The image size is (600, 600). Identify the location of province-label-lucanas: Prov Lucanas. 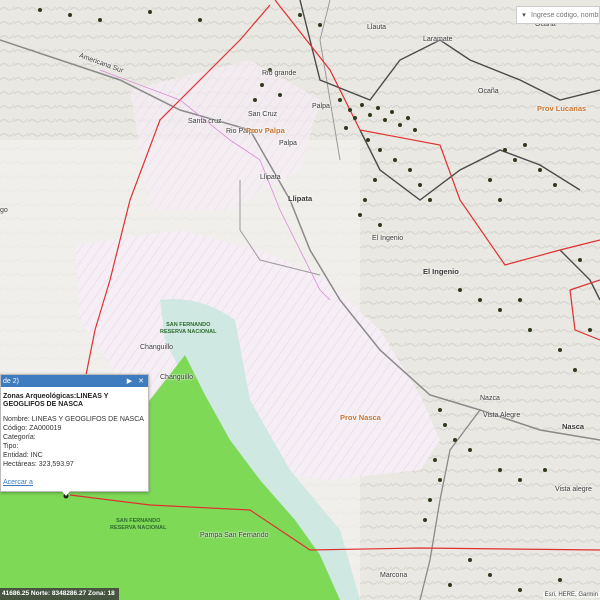
(562, 108).